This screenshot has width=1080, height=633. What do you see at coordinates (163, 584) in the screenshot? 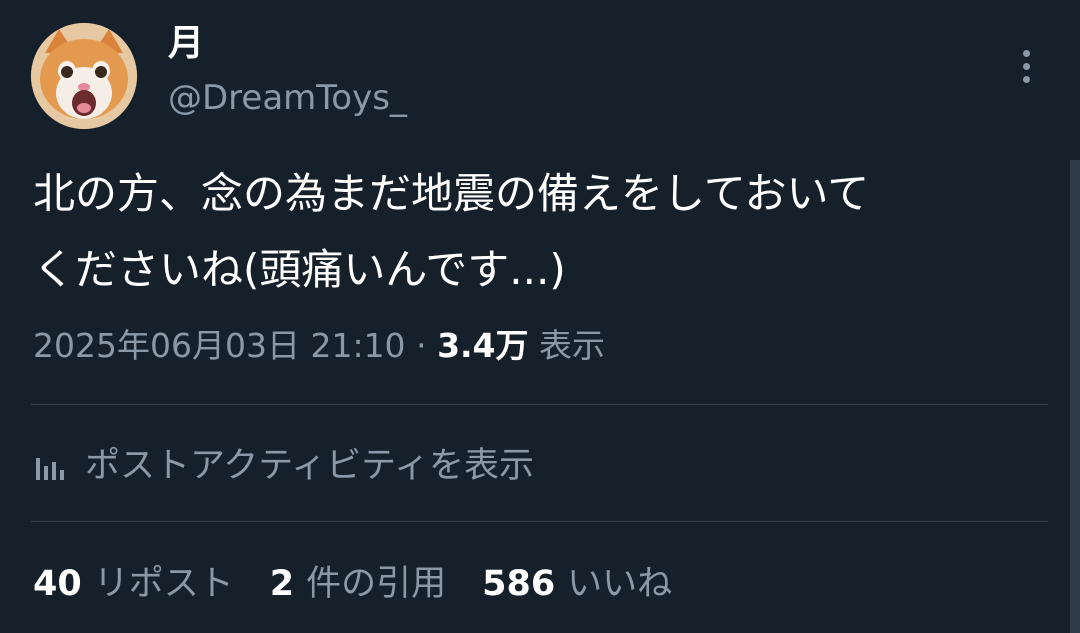
I see `reposts-label: リポスト` at bounding box center [163, 584].